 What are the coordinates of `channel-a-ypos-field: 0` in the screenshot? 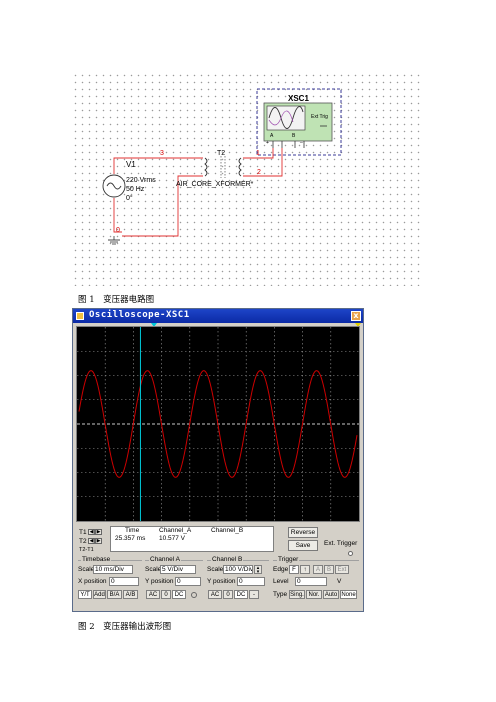 It's located at (188, 581).